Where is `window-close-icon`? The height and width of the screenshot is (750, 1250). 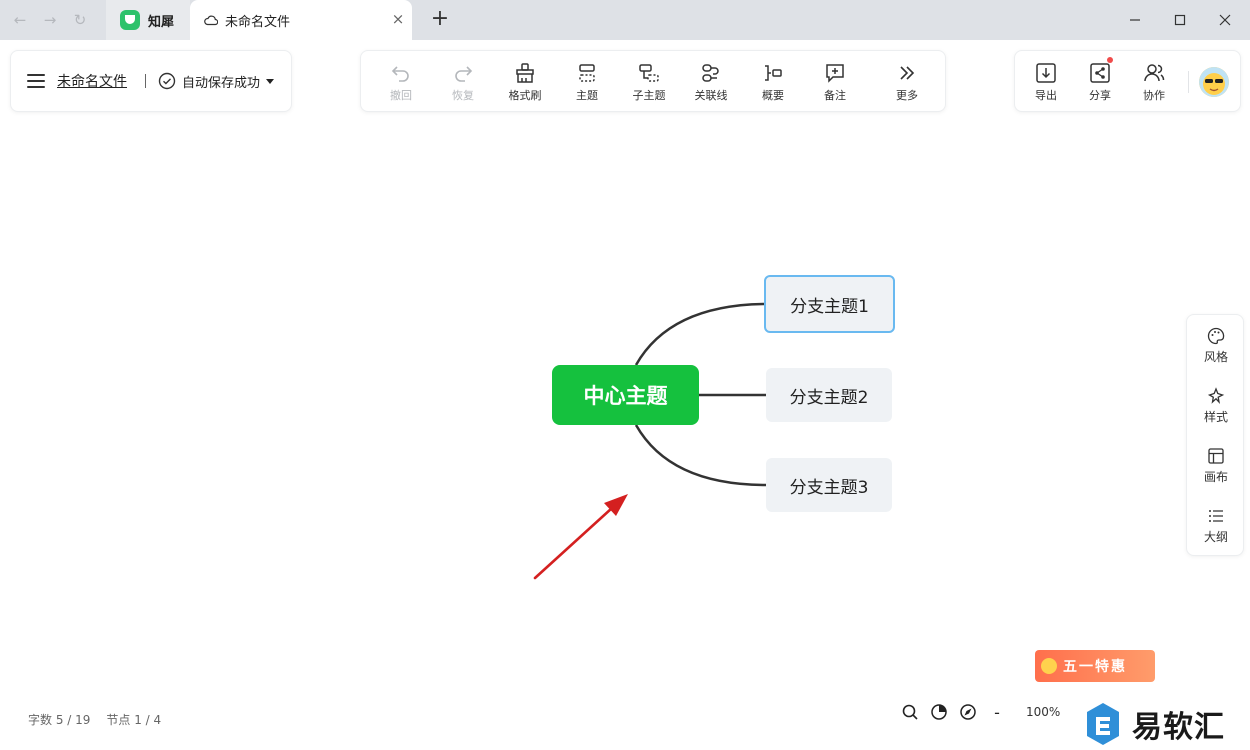
window-close-icon is located at coordinates (1225, 20).